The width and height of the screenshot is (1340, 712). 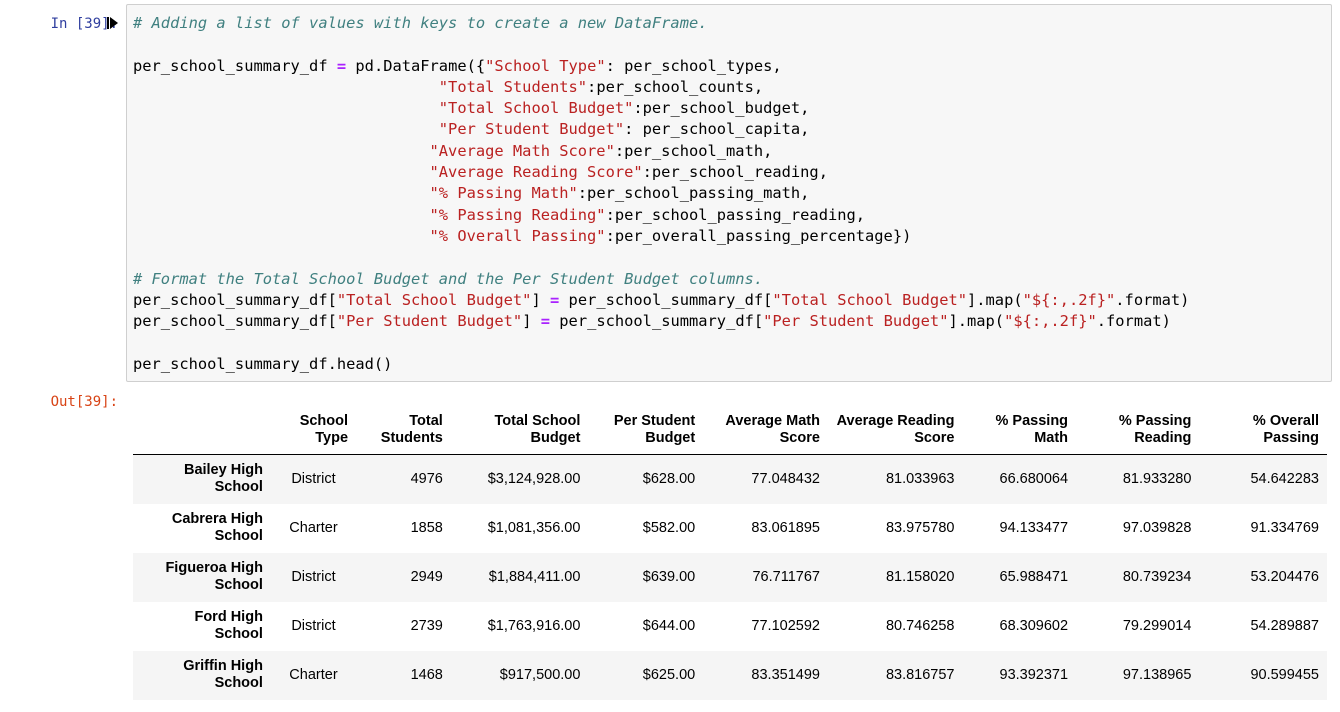 I want to click on table-cell: 1468, so click(x=426, y=674).